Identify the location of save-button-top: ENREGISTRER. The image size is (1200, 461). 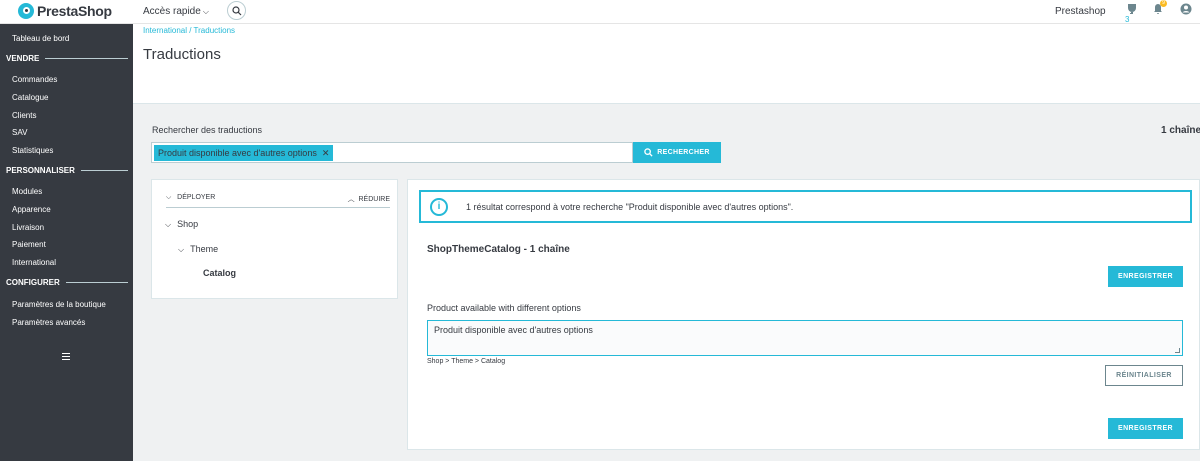
(1145, 276).